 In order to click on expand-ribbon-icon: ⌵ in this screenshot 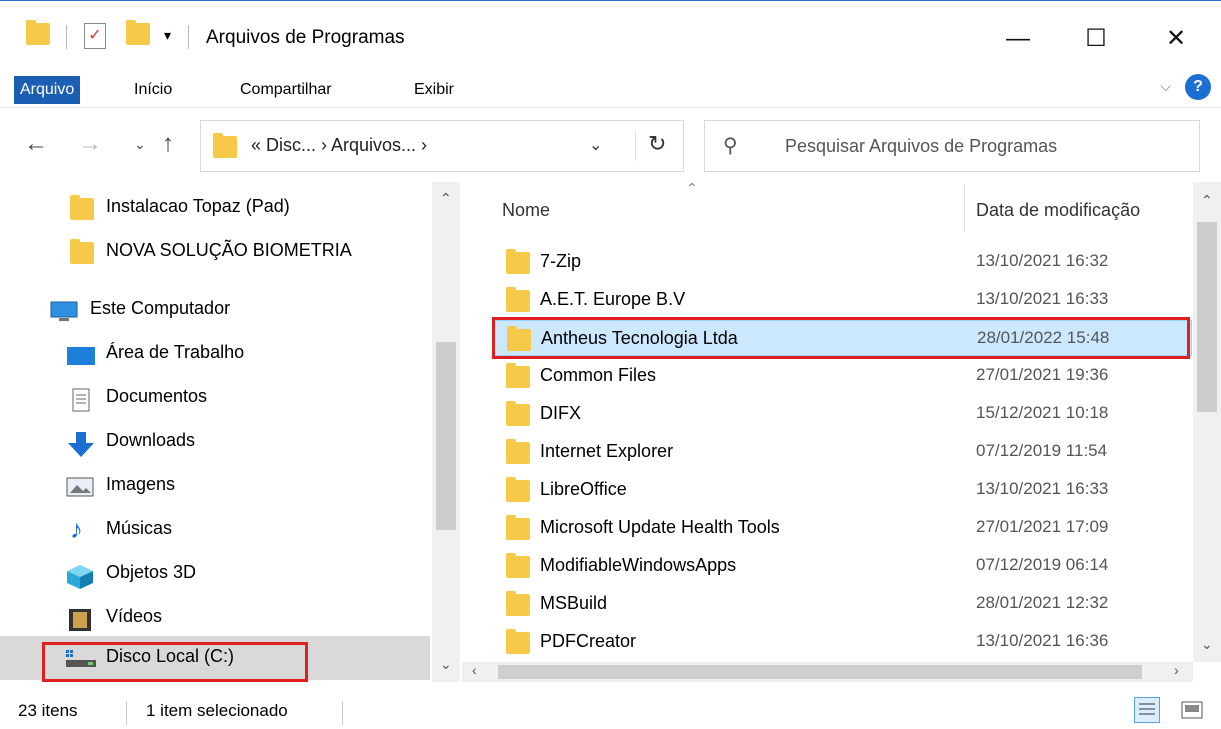, I will do `click(1165, 86)`.